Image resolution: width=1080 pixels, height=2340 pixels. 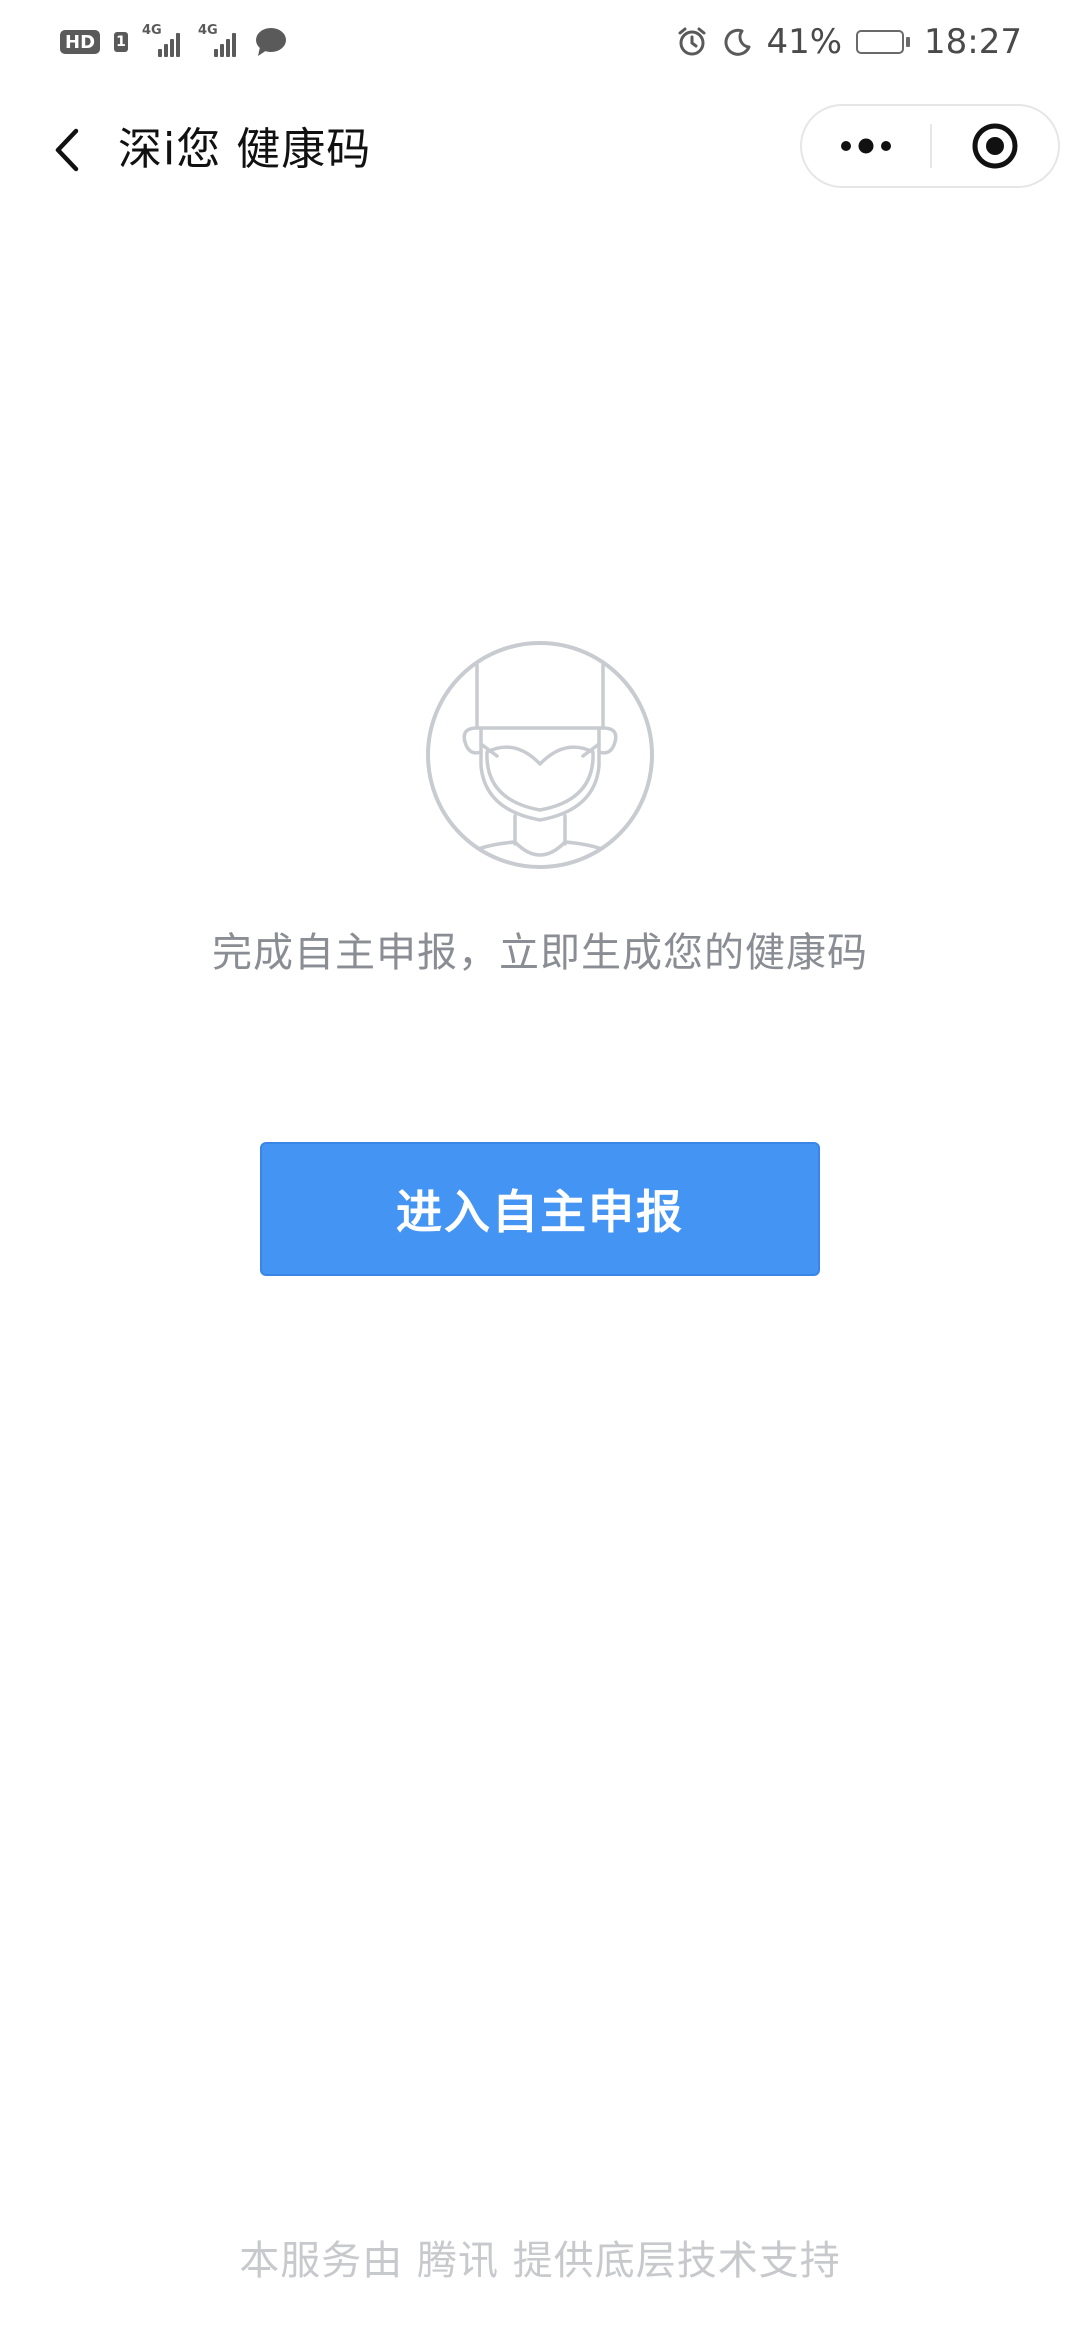 What do you see at coordinates (540, 42) in the screenshot?
I see `status-bar: HD 1 4G 4G 41% ⚡ 18:27` at bounding box center [540, 42].